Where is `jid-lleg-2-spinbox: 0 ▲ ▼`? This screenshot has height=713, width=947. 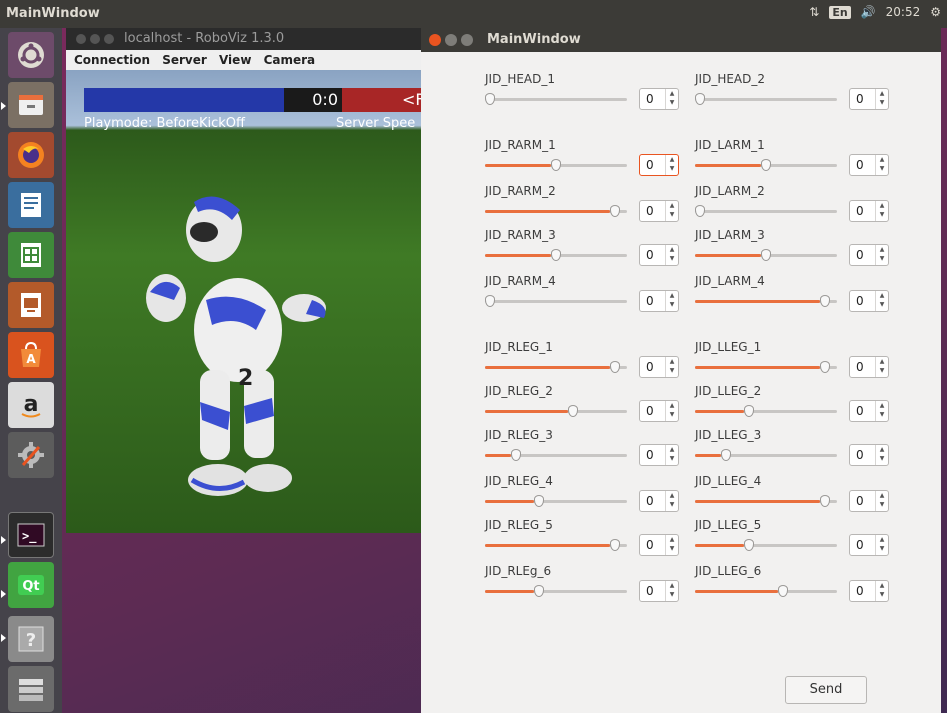
jid-lleg-2-spinbox: 0 ▲ ▼ is located at coordinates (869, 411).